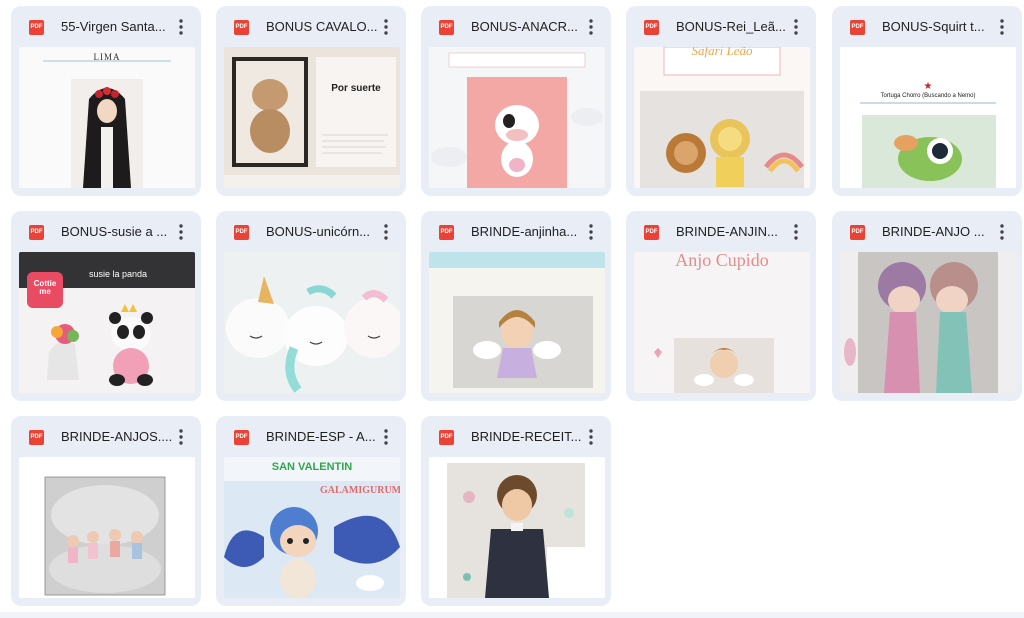 The height and width of the screenshot is (618, 1024). I want to click on file-thumbnail: SAN VALENTIN GALAMIGURUMIS, so click(312, 527).